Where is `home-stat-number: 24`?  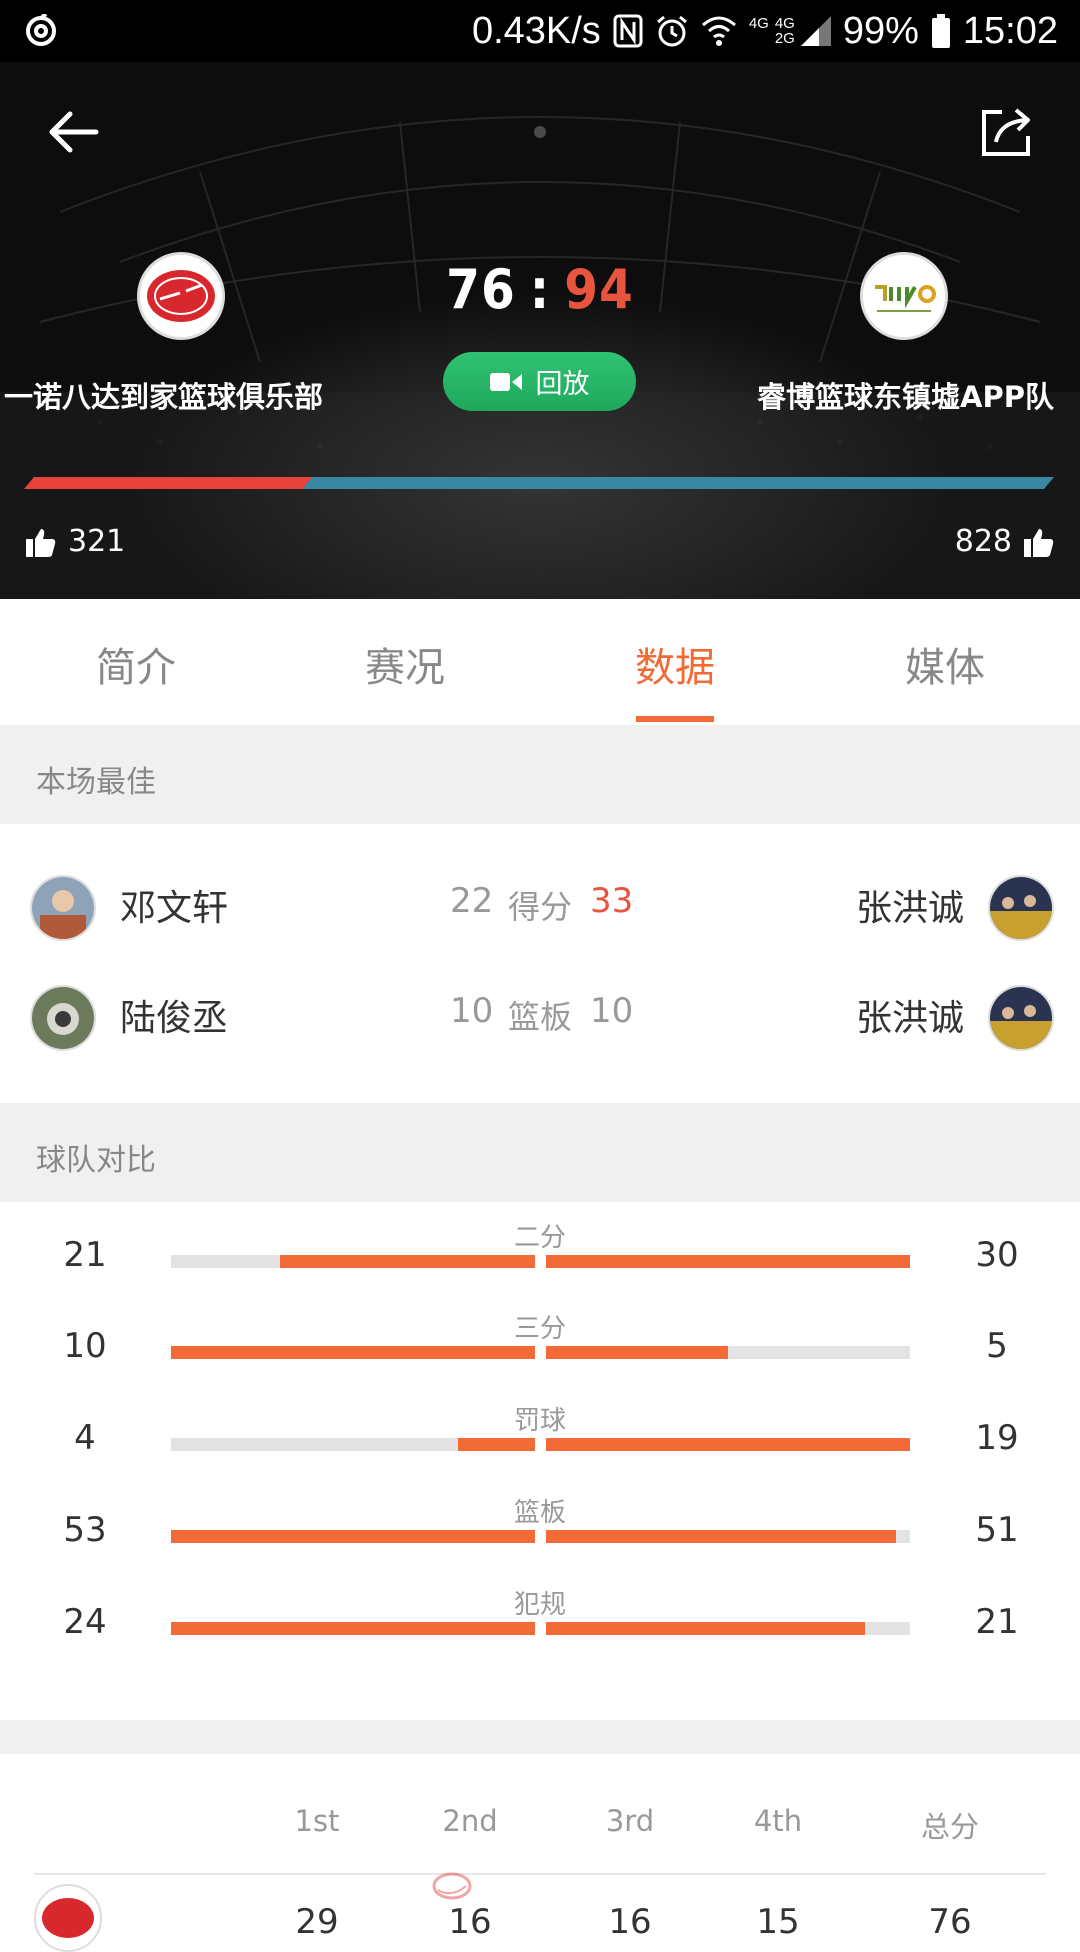
home-stat-number: 24 is located at coordinates (85, 1622).